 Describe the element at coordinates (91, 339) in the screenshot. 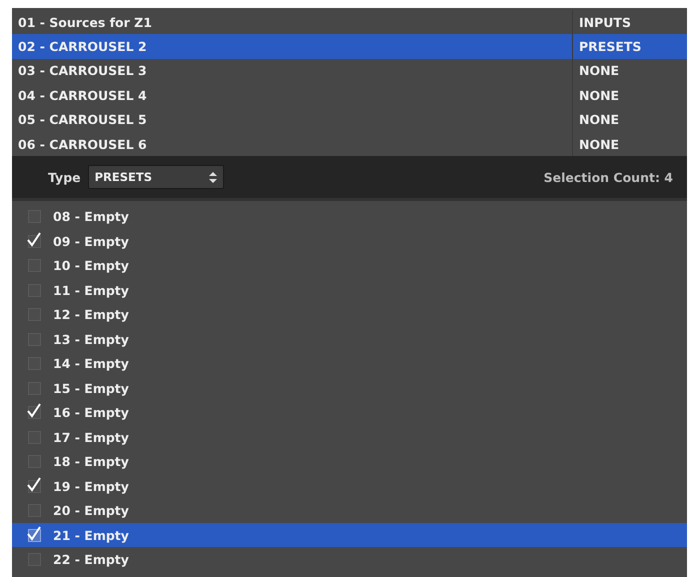

I see `item-label: 13 - Empty` at that location.